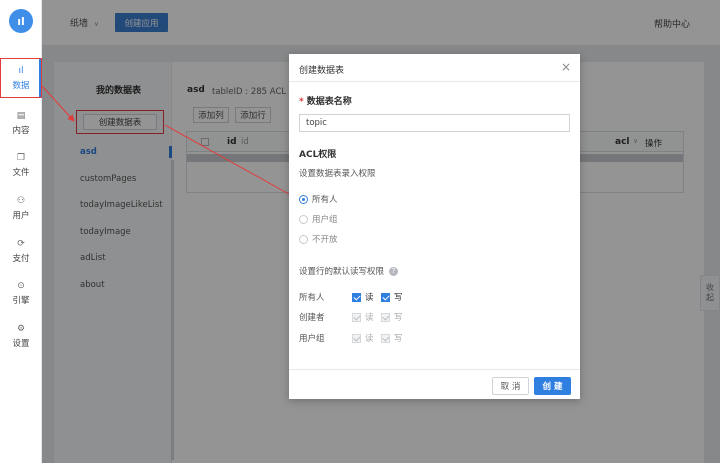 The height and width of the screenshot is (463, 720). What do you see at coordinates (394, 271) in the screenshot?
I see `help-icon: ?` at bounding box center [394, 271].